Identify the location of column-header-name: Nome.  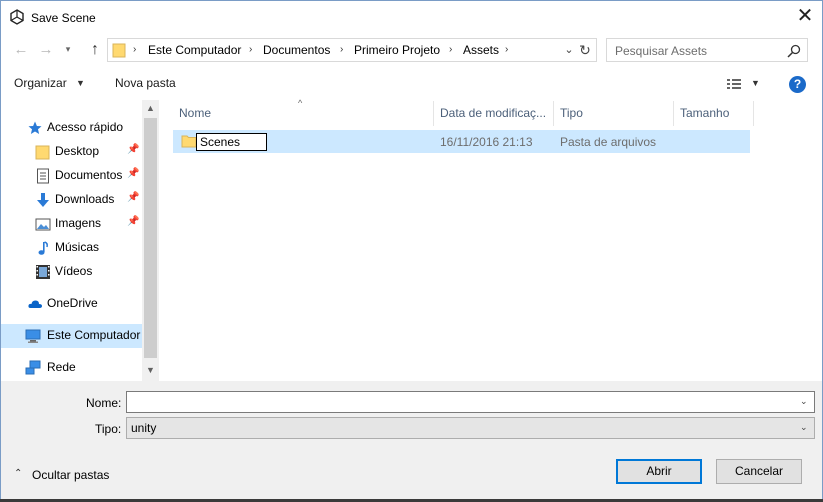
(195, 113).